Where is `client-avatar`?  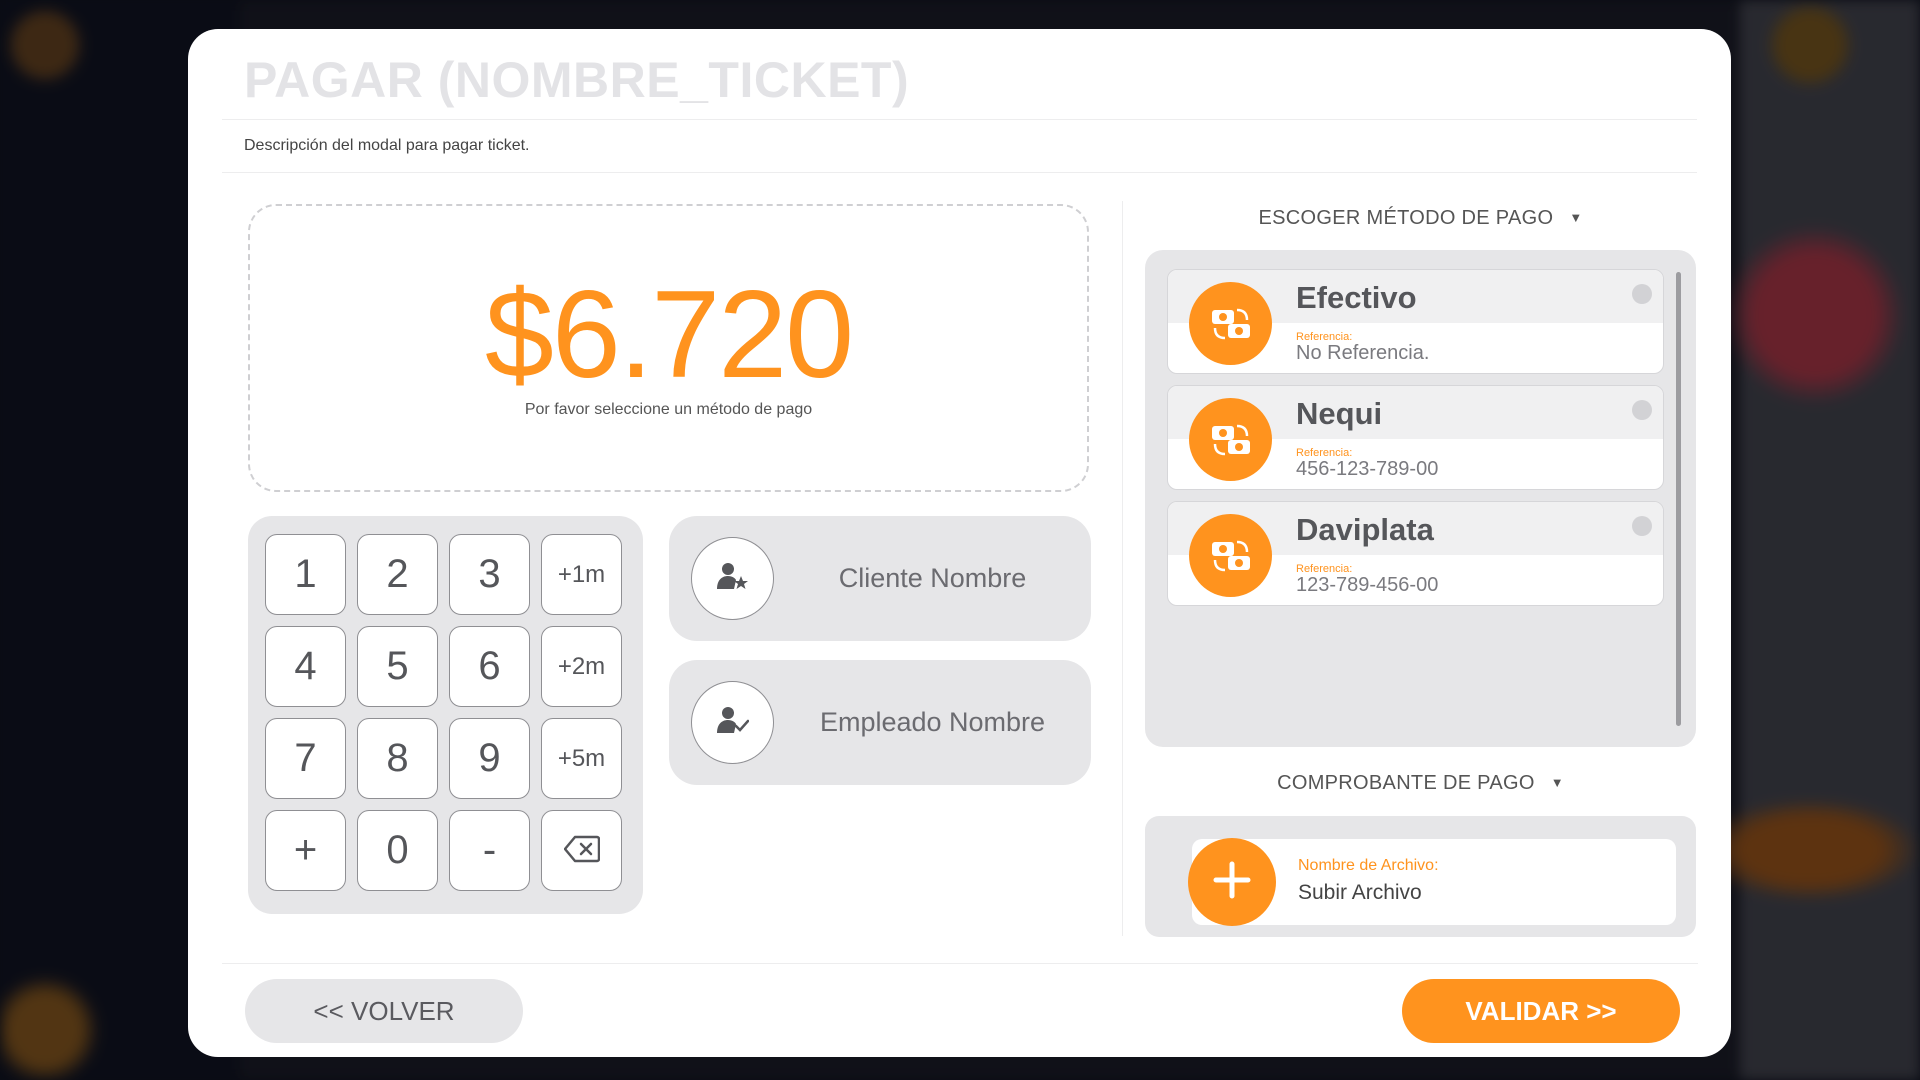
client-avatar is located at coordinates (732, 578).